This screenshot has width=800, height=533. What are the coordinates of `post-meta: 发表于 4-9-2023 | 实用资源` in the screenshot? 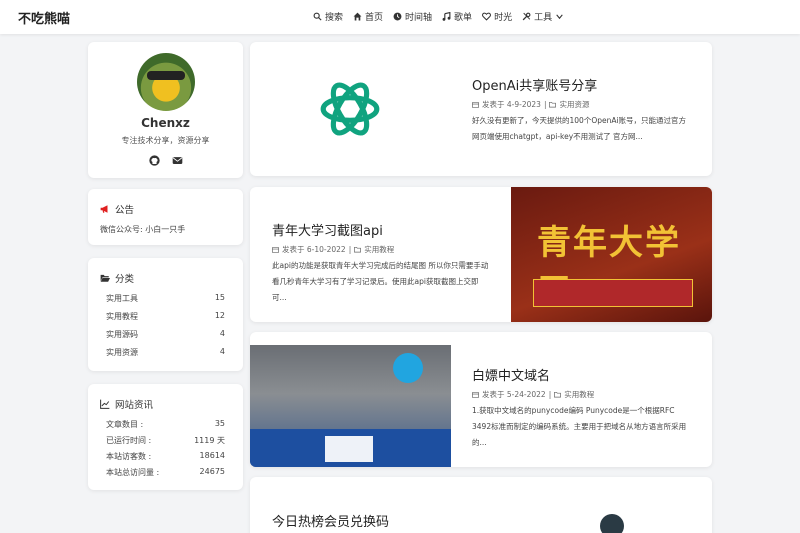 It's located at (530, 104).